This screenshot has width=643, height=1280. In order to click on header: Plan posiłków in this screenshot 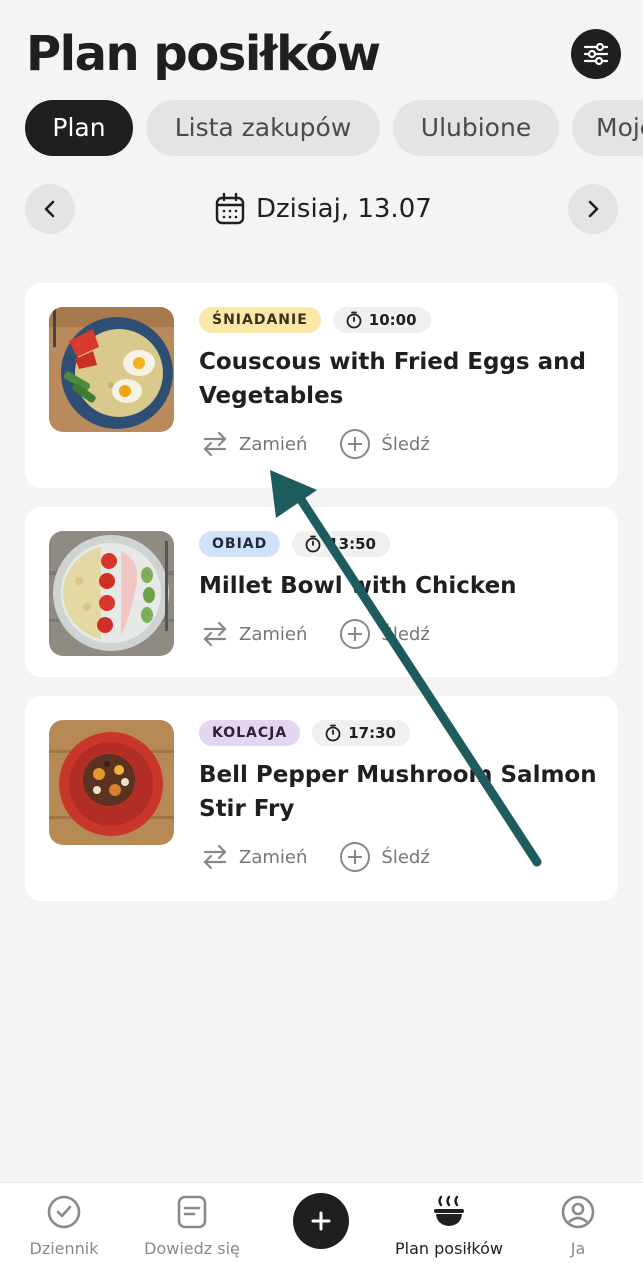, I will do `click(321, 45)`.